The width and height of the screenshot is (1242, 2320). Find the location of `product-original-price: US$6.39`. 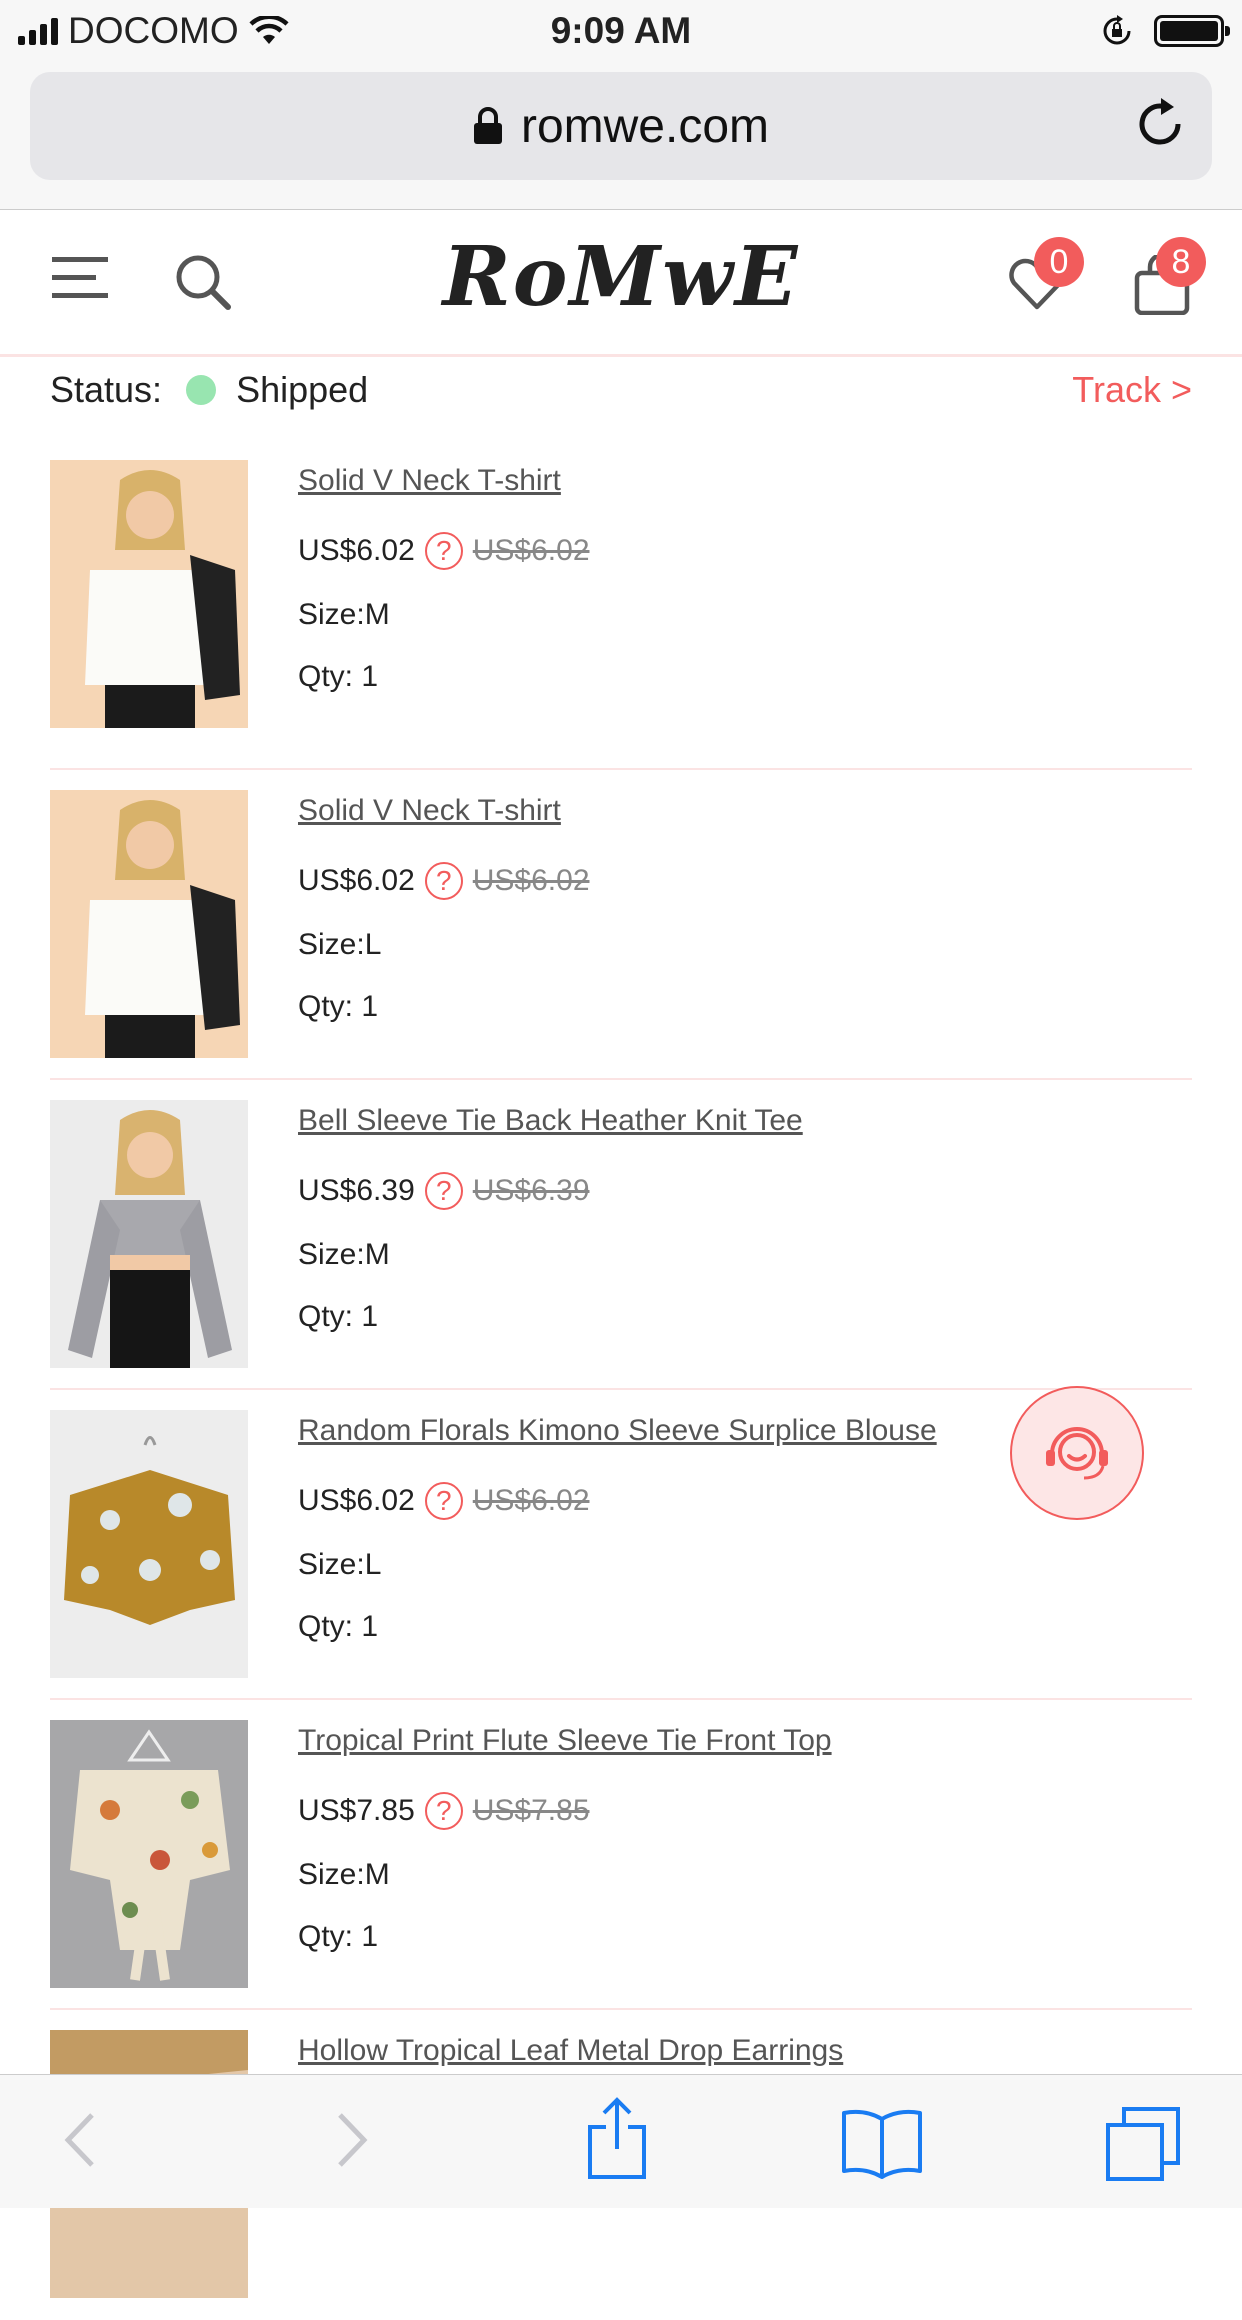

product-original-price: US$6.39 is located at coordinates (531, 1190).